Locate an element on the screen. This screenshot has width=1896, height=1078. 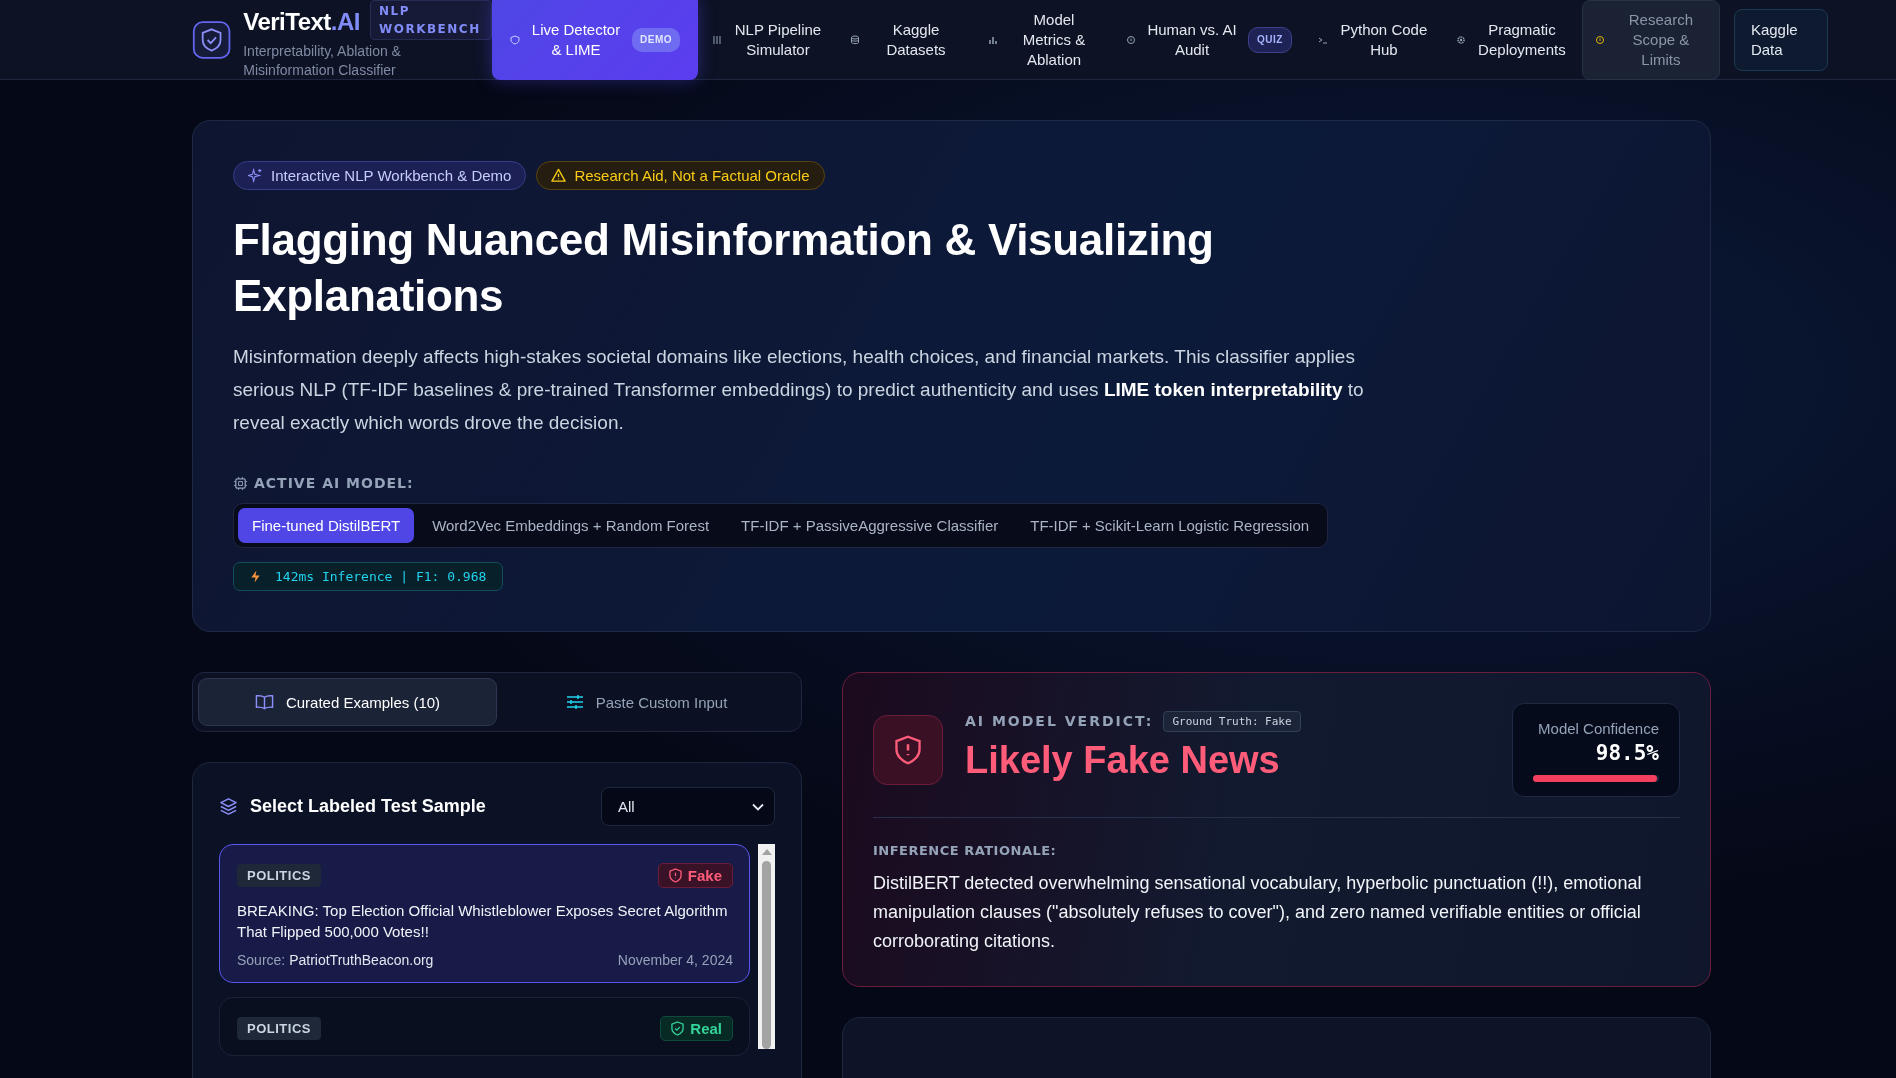
input-tab: Paste Custom Input is located at coordinates (646, 702).